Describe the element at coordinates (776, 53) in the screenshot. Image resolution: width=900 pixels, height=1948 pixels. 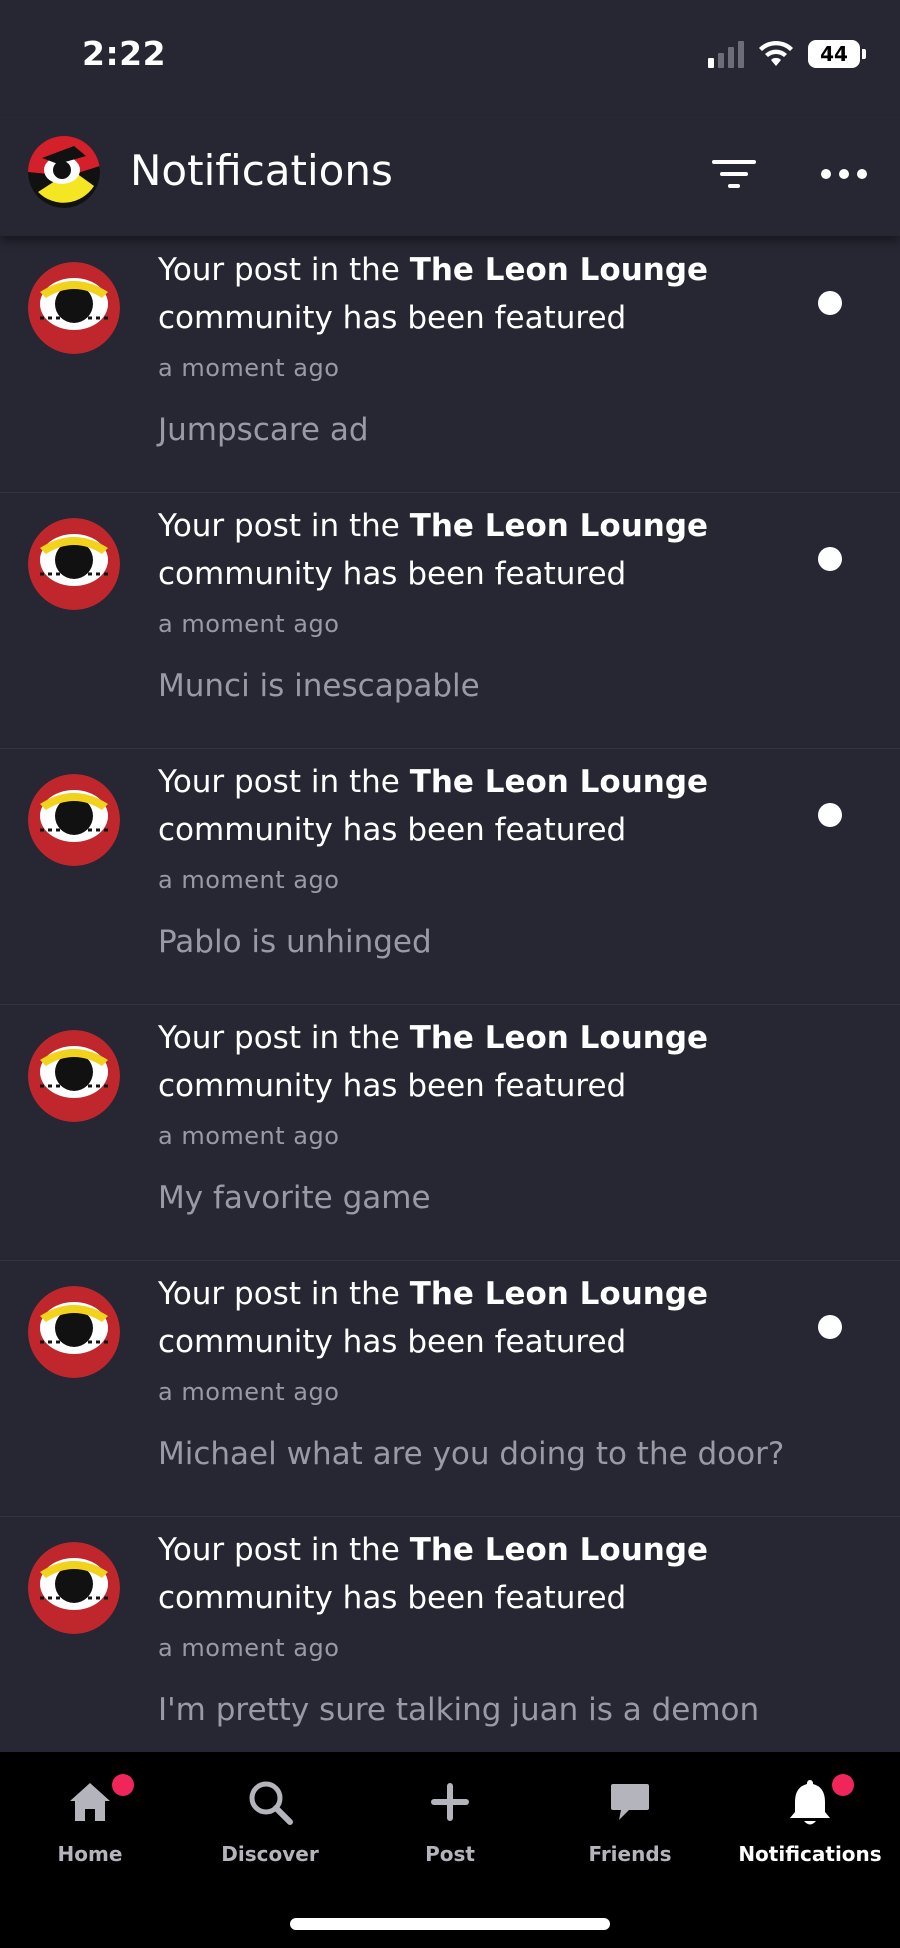
I see `wifi-icon` at that location.